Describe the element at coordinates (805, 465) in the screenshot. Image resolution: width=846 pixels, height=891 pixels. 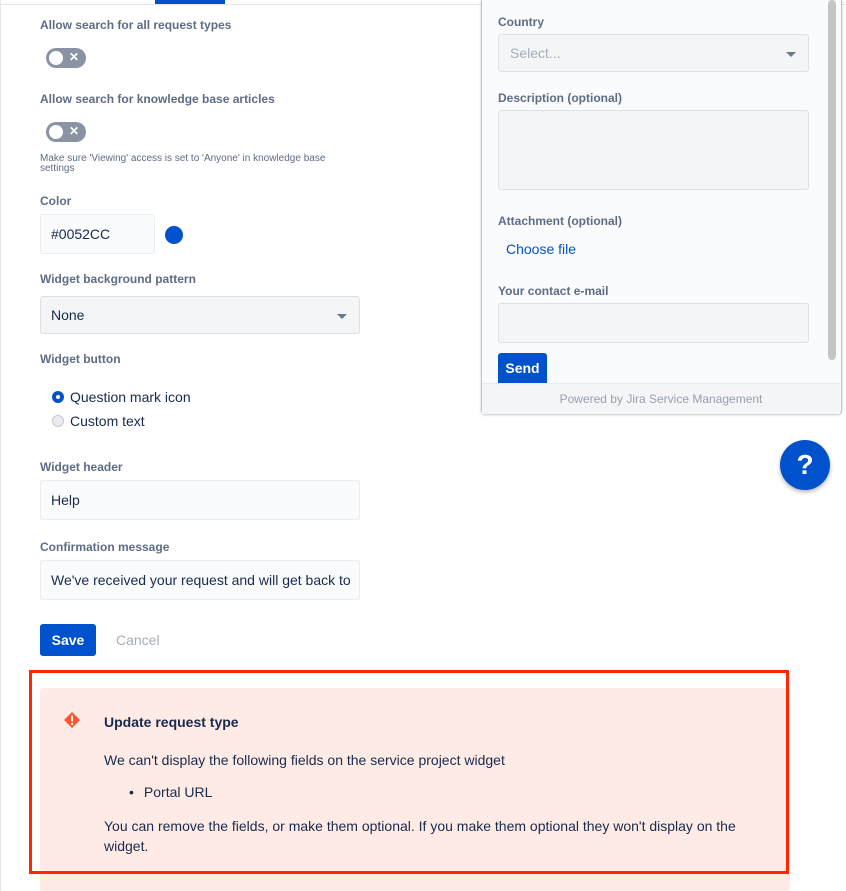
I see `help-button: ?` at that location.